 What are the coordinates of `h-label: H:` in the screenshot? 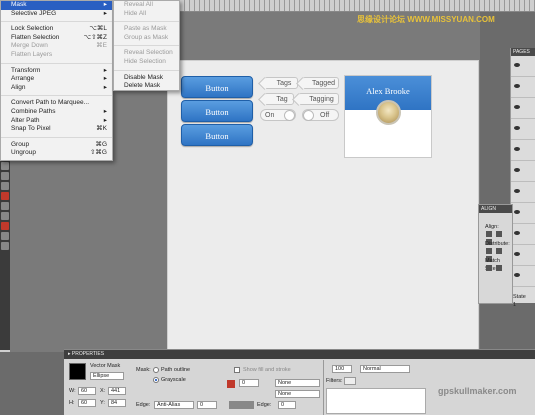 It's located at (72, 403).